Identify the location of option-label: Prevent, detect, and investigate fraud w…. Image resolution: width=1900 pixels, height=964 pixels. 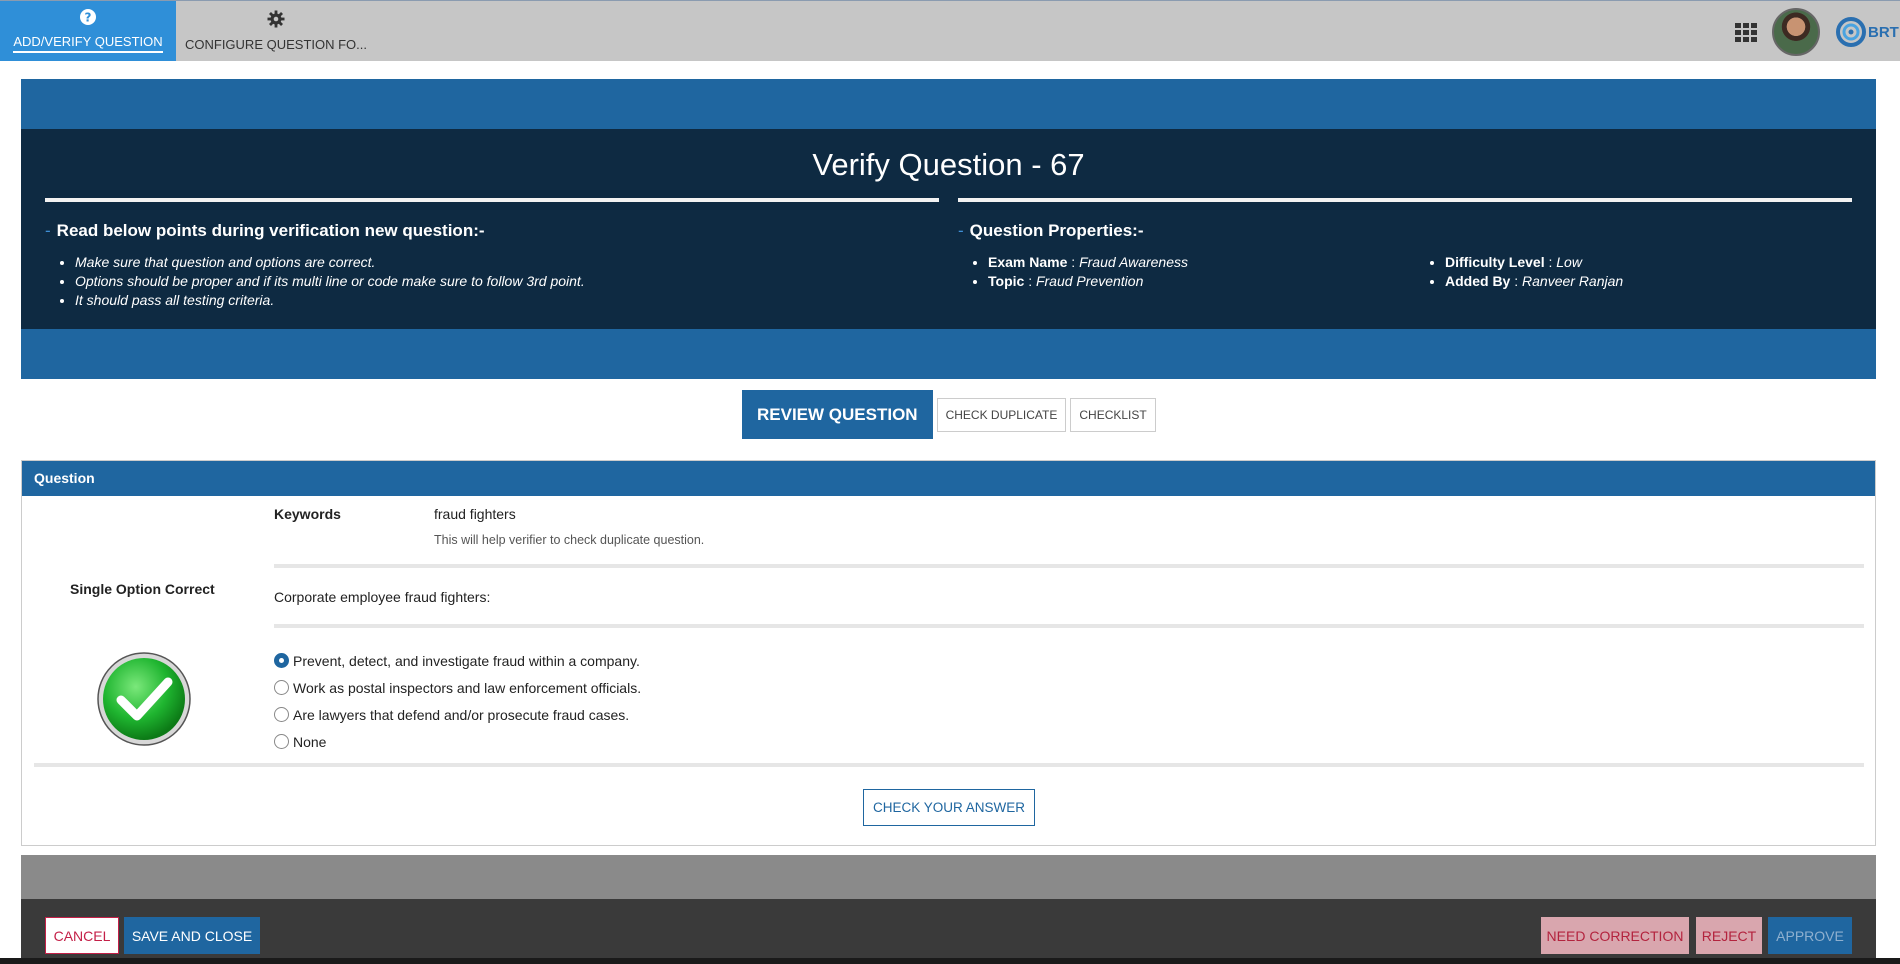
(466, 660).